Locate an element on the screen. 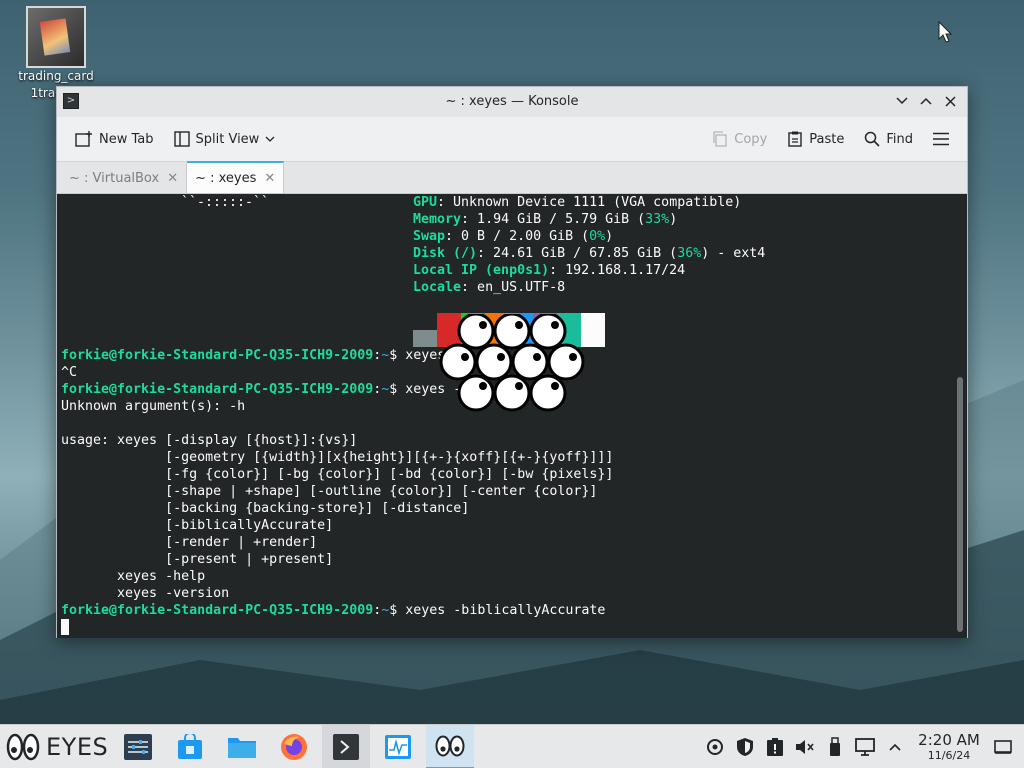  volume-muted-icon is located at coordinates (805, 746).